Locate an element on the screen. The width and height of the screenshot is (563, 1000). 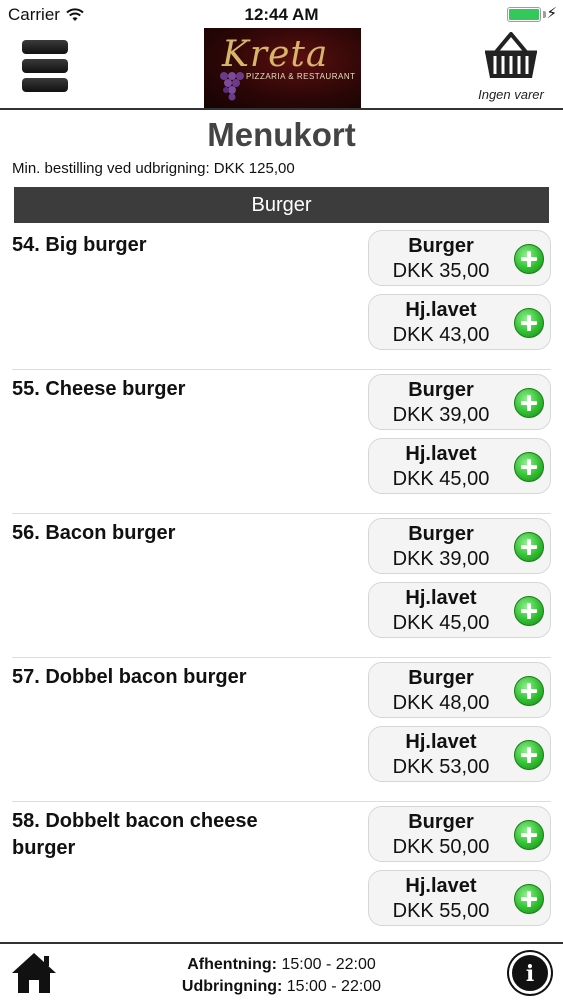
item-name: 54. Big burger is located at coordinates (79, 245).